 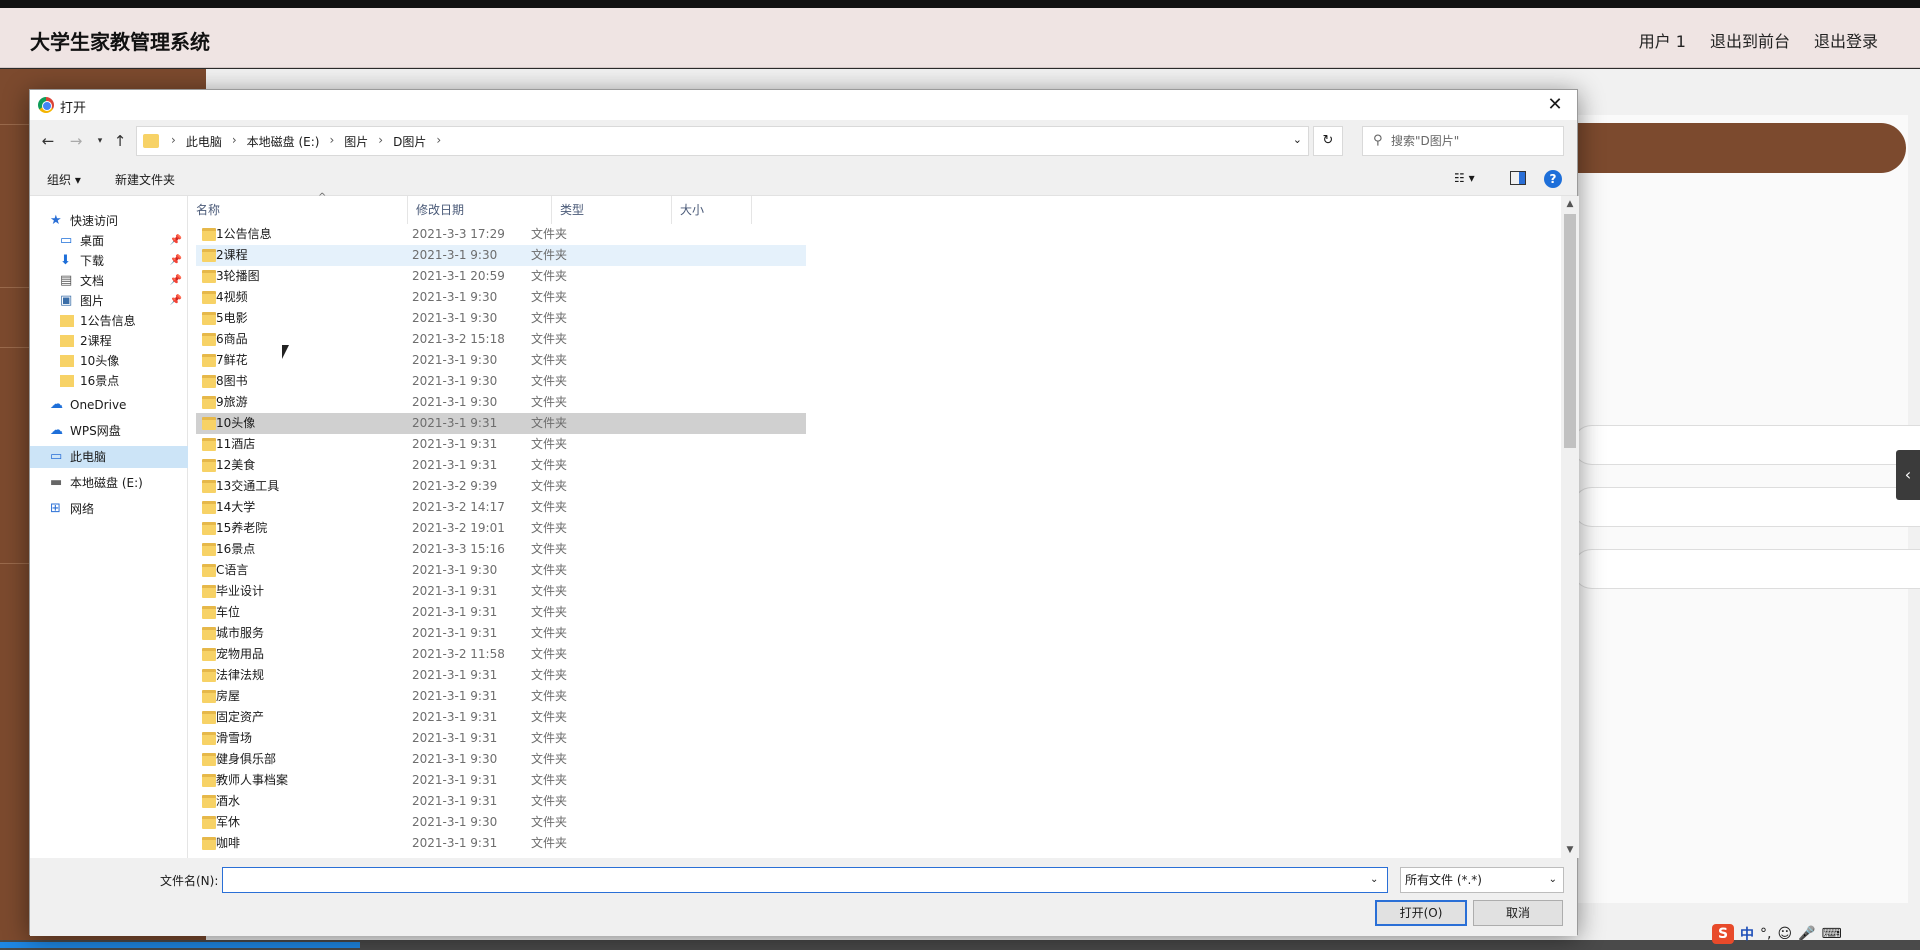 What do you see at coordinates (1750, 40) in the screenshot?
I see `nav-back-to-front: 退出到前台` at bounding box center [1750, 40].